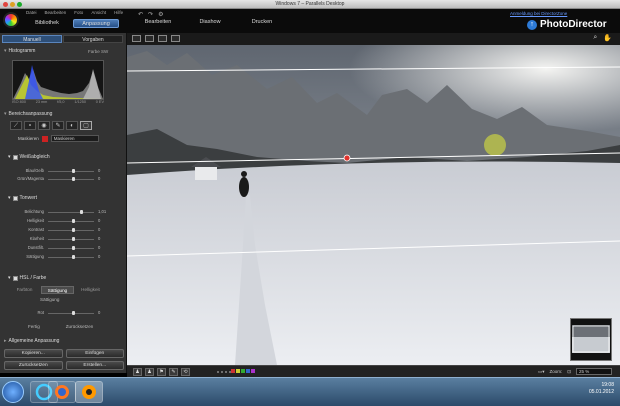 Image resolution: width=620 pixels, height=406 pixels. Describe the element at coordinates (262, 22) in the screenshot. I see `nav-drucken: Drucken` at that location.